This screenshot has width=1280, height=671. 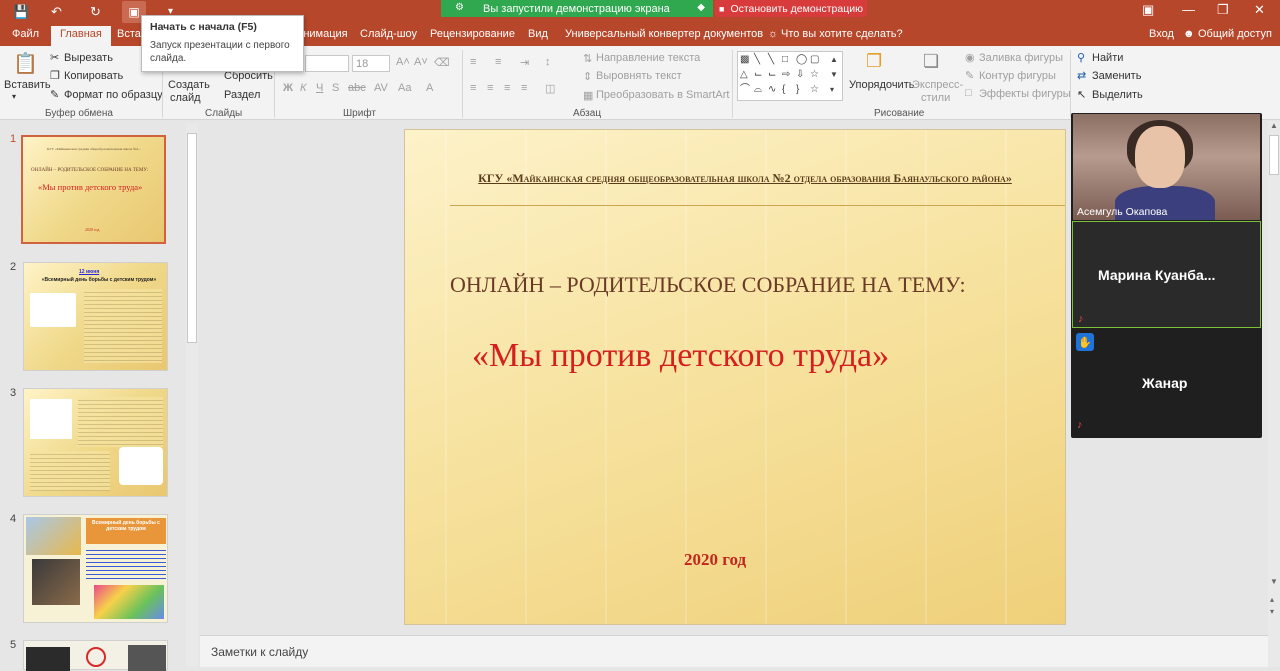 I want to click on format-painter-button: Формат по образцу, so click(x=113, y=95).